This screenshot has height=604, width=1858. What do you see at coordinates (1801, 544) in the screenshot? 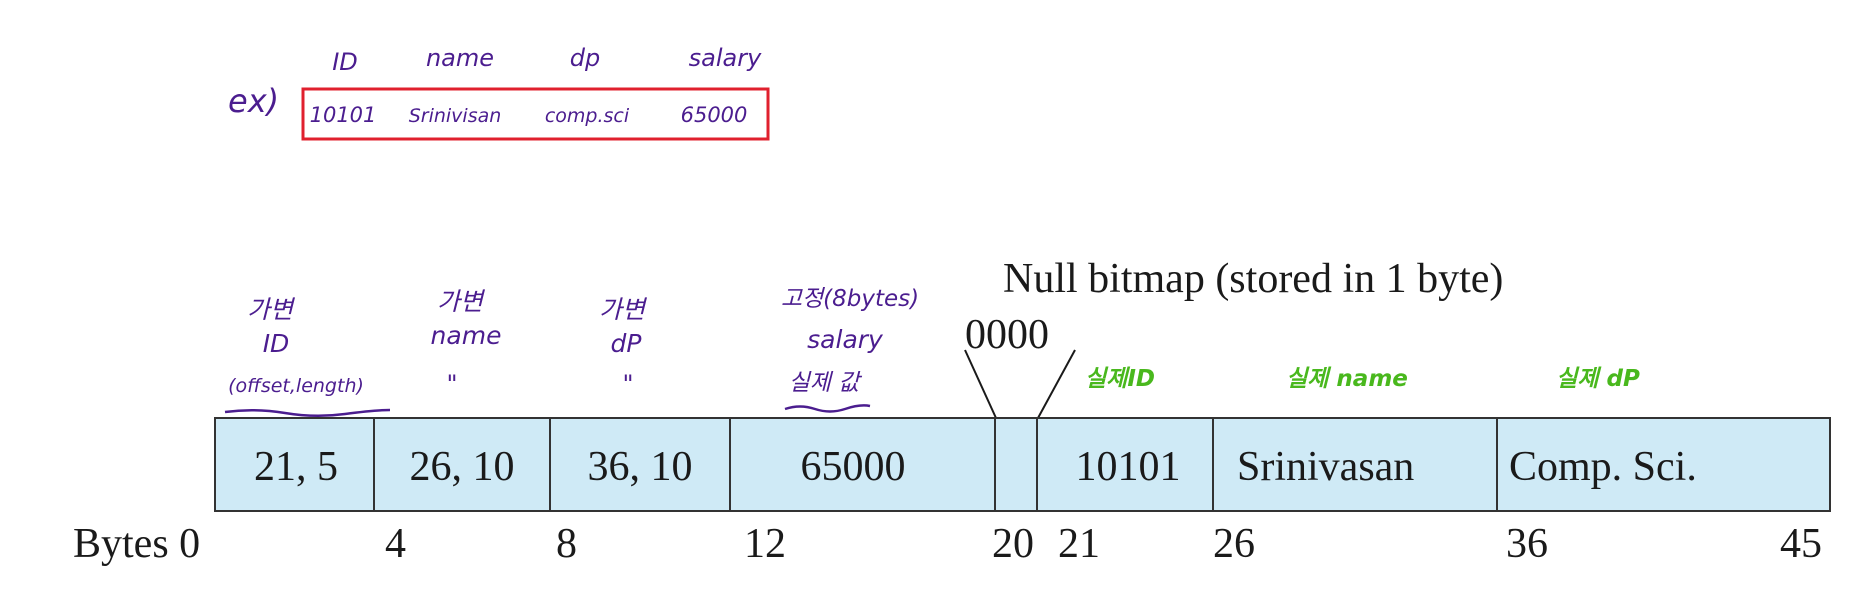
I see `byte-offset-45: 45` at bounding box center [1801, 544].